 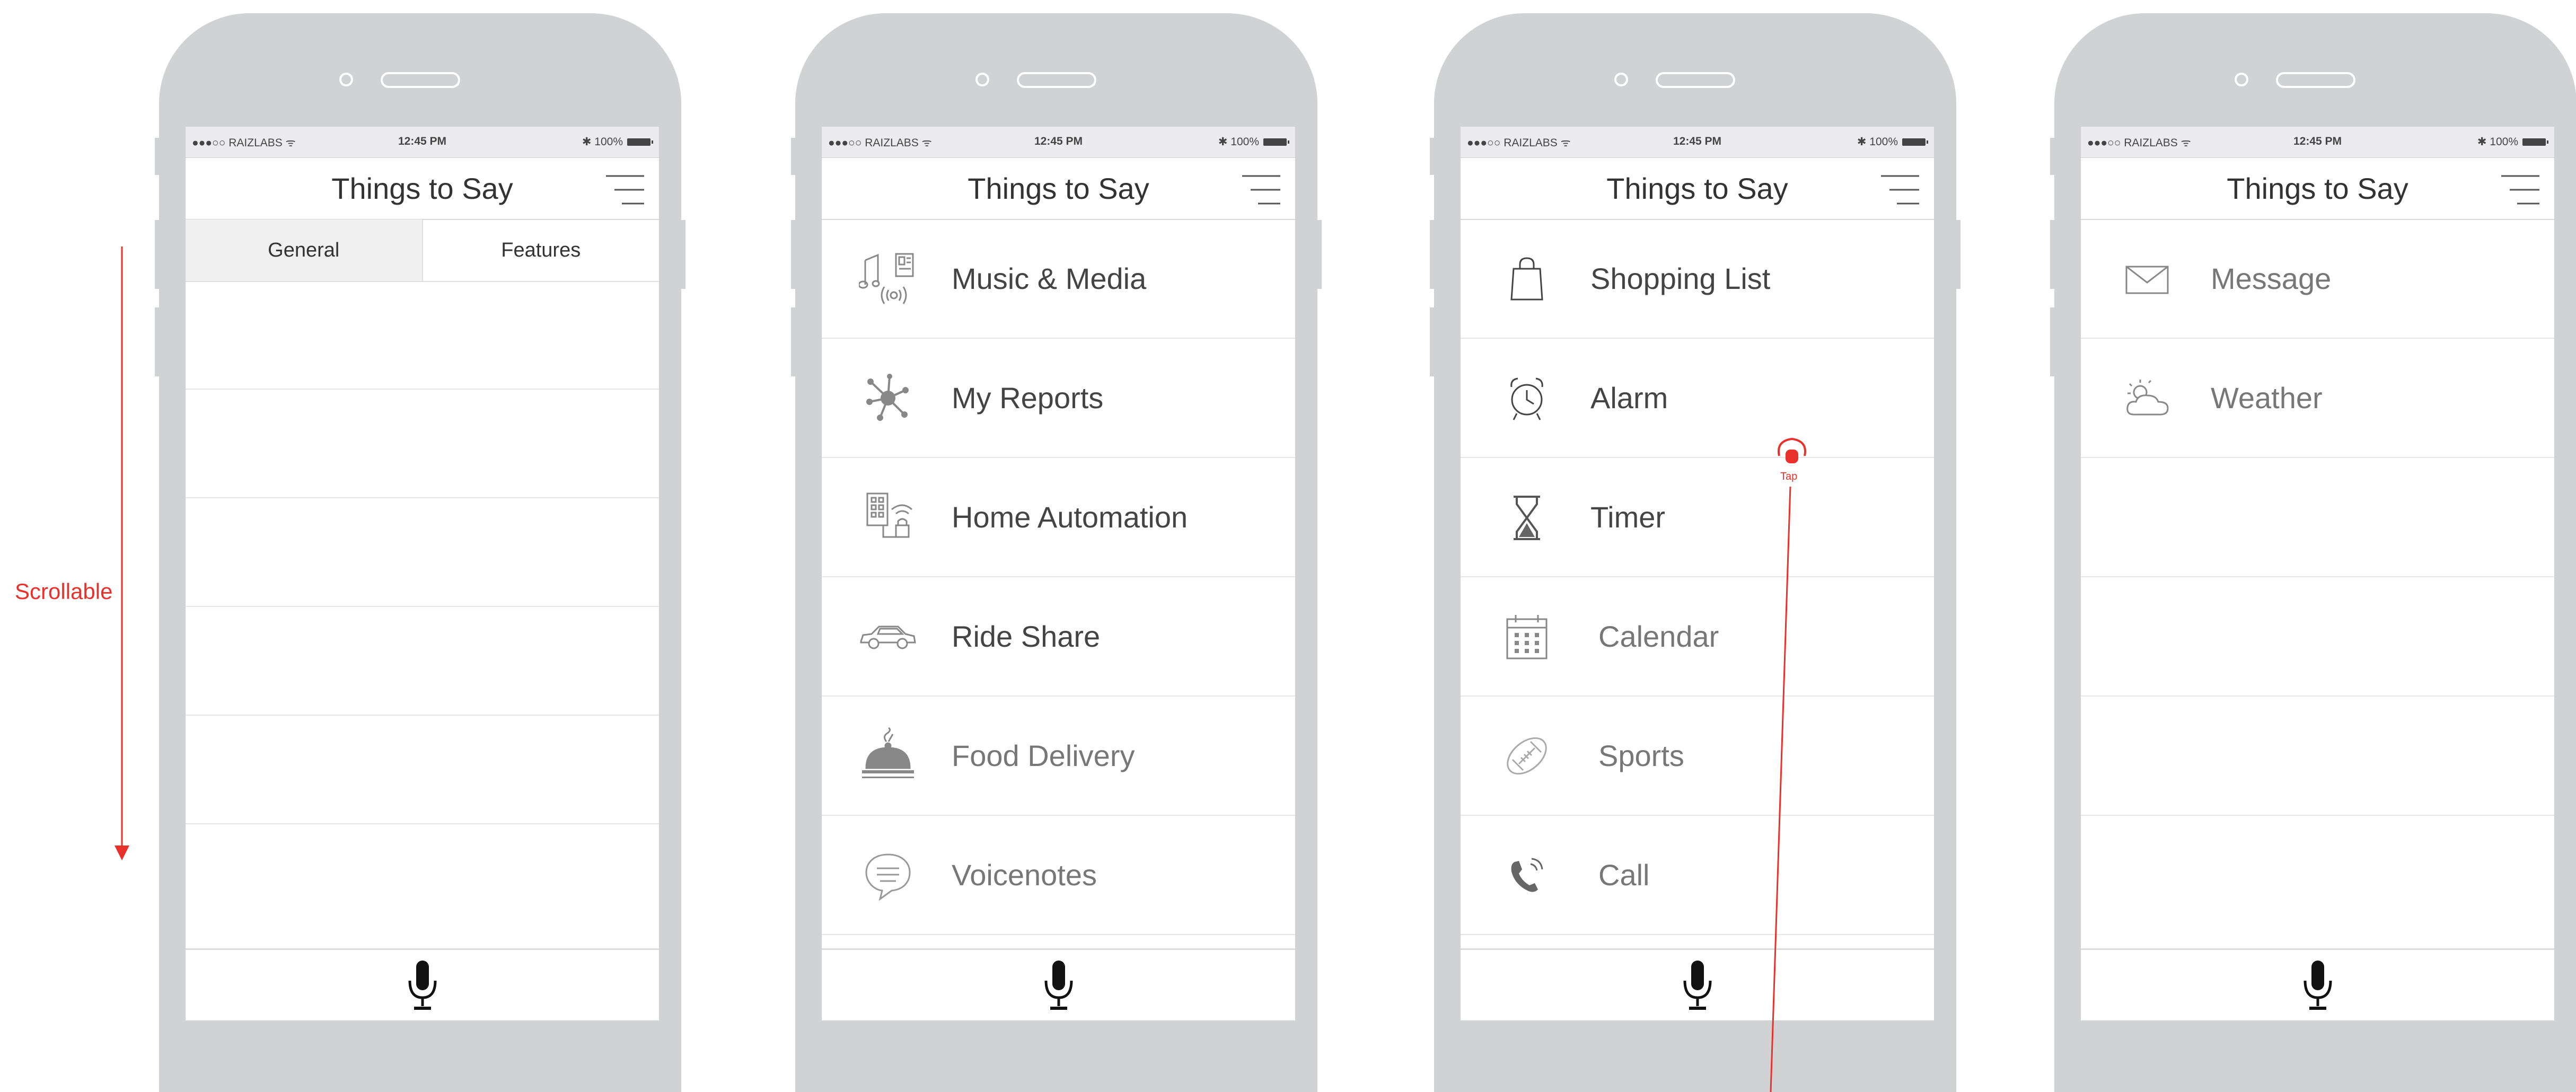 I want to click on list-item-ride-share: Ride Share, so click(x=1058, y=637).